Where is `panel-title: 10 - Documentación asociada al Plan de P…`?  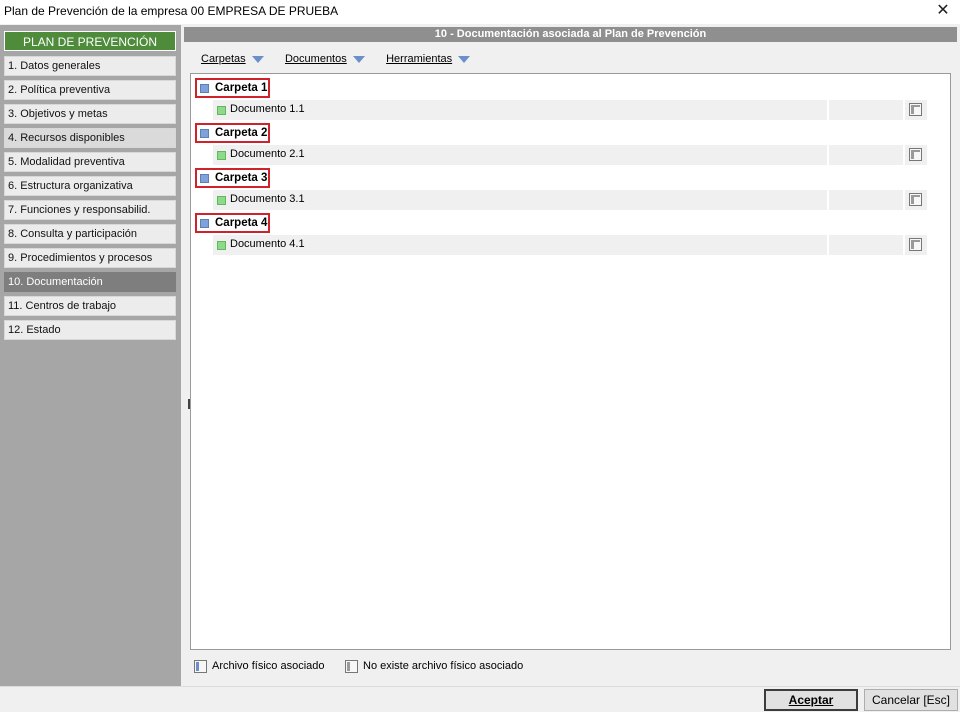 panel-title: 10 - Documentación asociada al Plan de P… is located at coordinates (570, 34).